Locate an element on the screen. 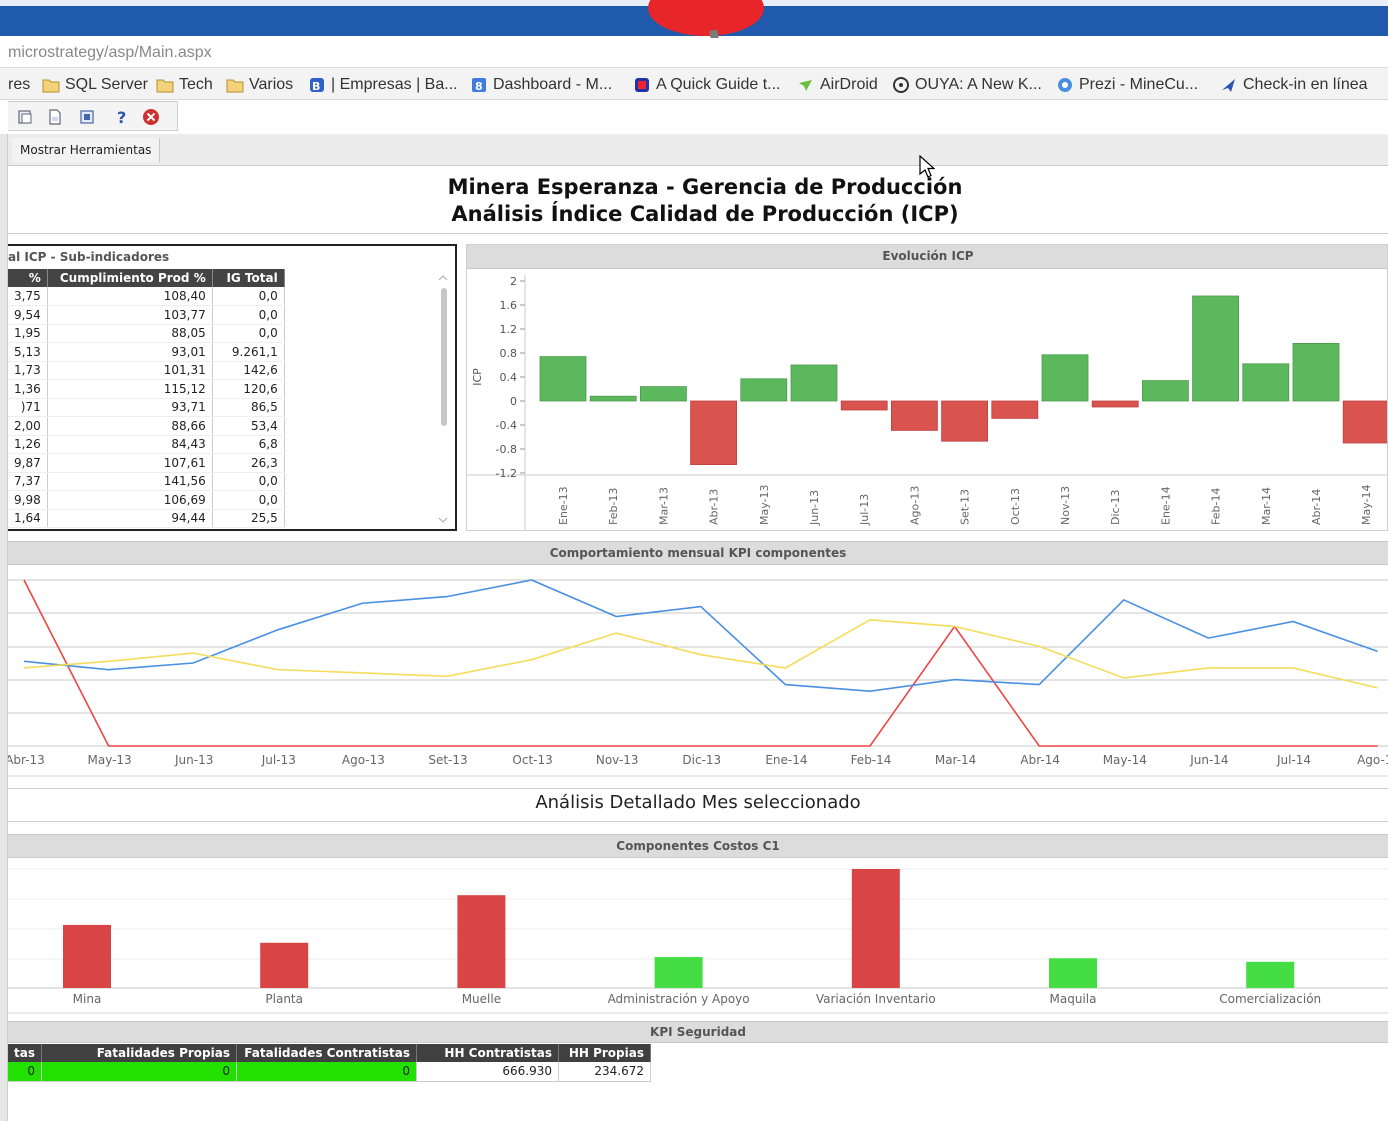 The height and width of the screenshot is (1121, 1388). column-header: IG Total is located at coordinates (248, 278).